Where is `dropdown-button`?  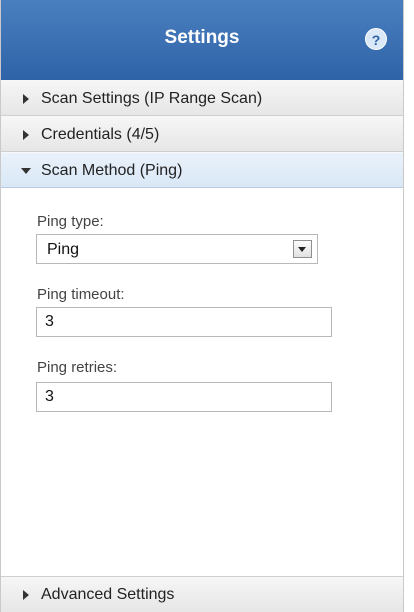
dropdown-button is located at coordinates (302, 249).